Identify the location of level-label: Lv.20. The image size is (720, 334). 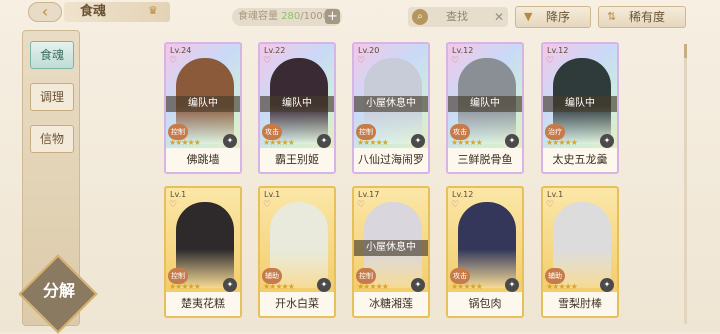
(369, 50).